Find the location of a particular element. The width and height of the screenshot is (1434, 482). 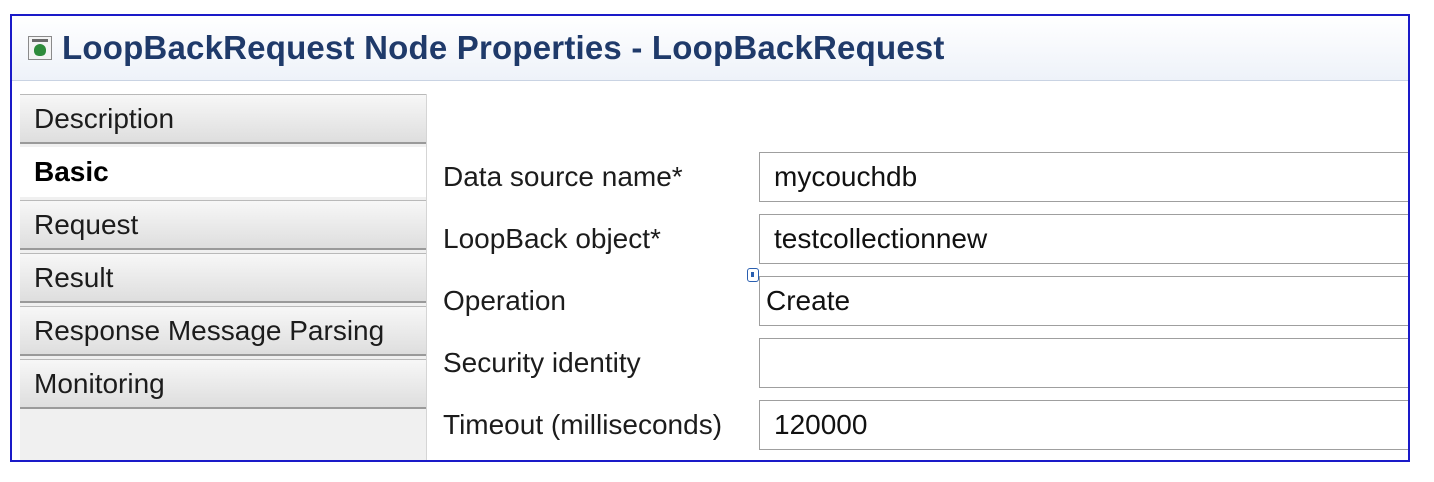

data-source-label: Data source name* is located at coordinates (563, 176).